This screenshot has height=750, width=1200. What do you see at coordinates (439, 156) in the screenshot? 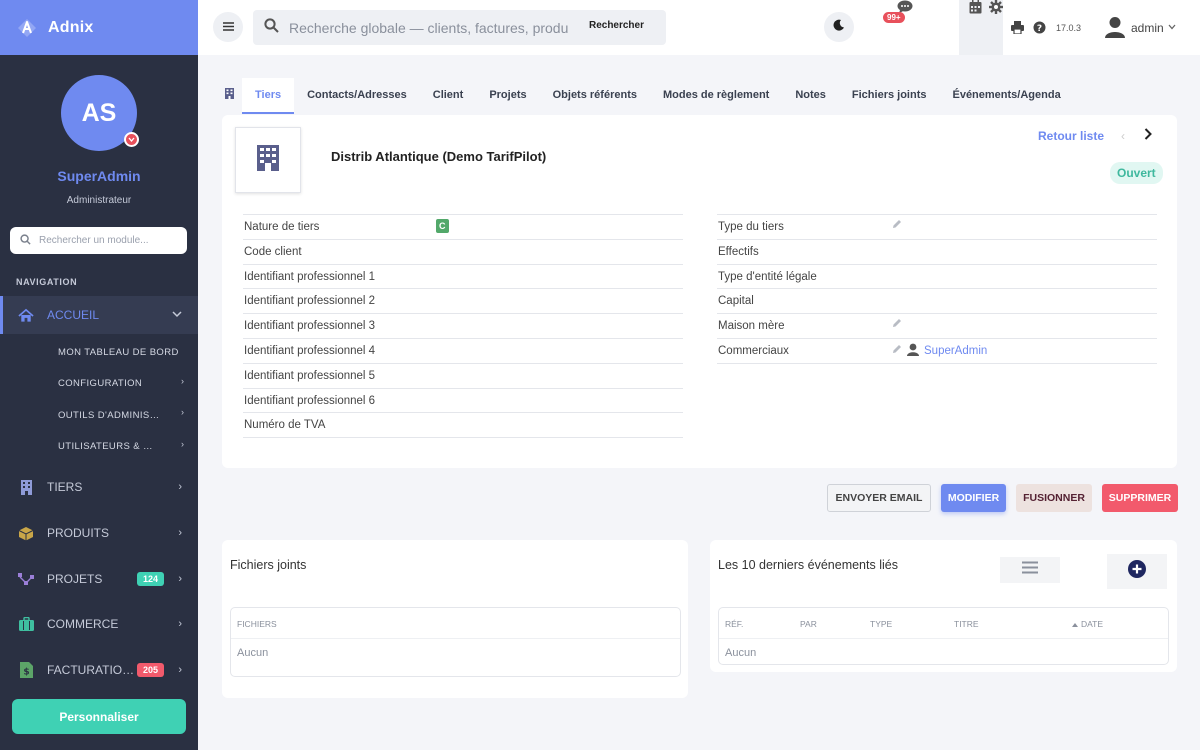
I see `company-name: Distrib Atlantique (Demo TarifPilot)` at bounding box center [439, 156].